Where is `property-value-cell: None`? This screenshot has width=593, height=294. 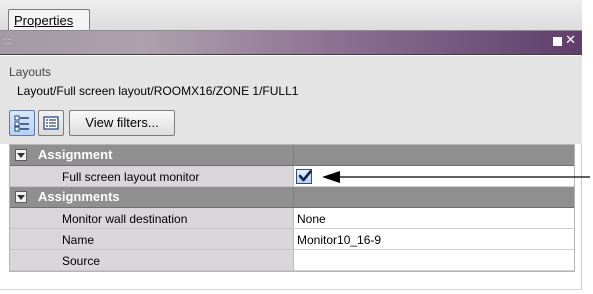
property-value-cell: None is located at coordinates (433, 218).